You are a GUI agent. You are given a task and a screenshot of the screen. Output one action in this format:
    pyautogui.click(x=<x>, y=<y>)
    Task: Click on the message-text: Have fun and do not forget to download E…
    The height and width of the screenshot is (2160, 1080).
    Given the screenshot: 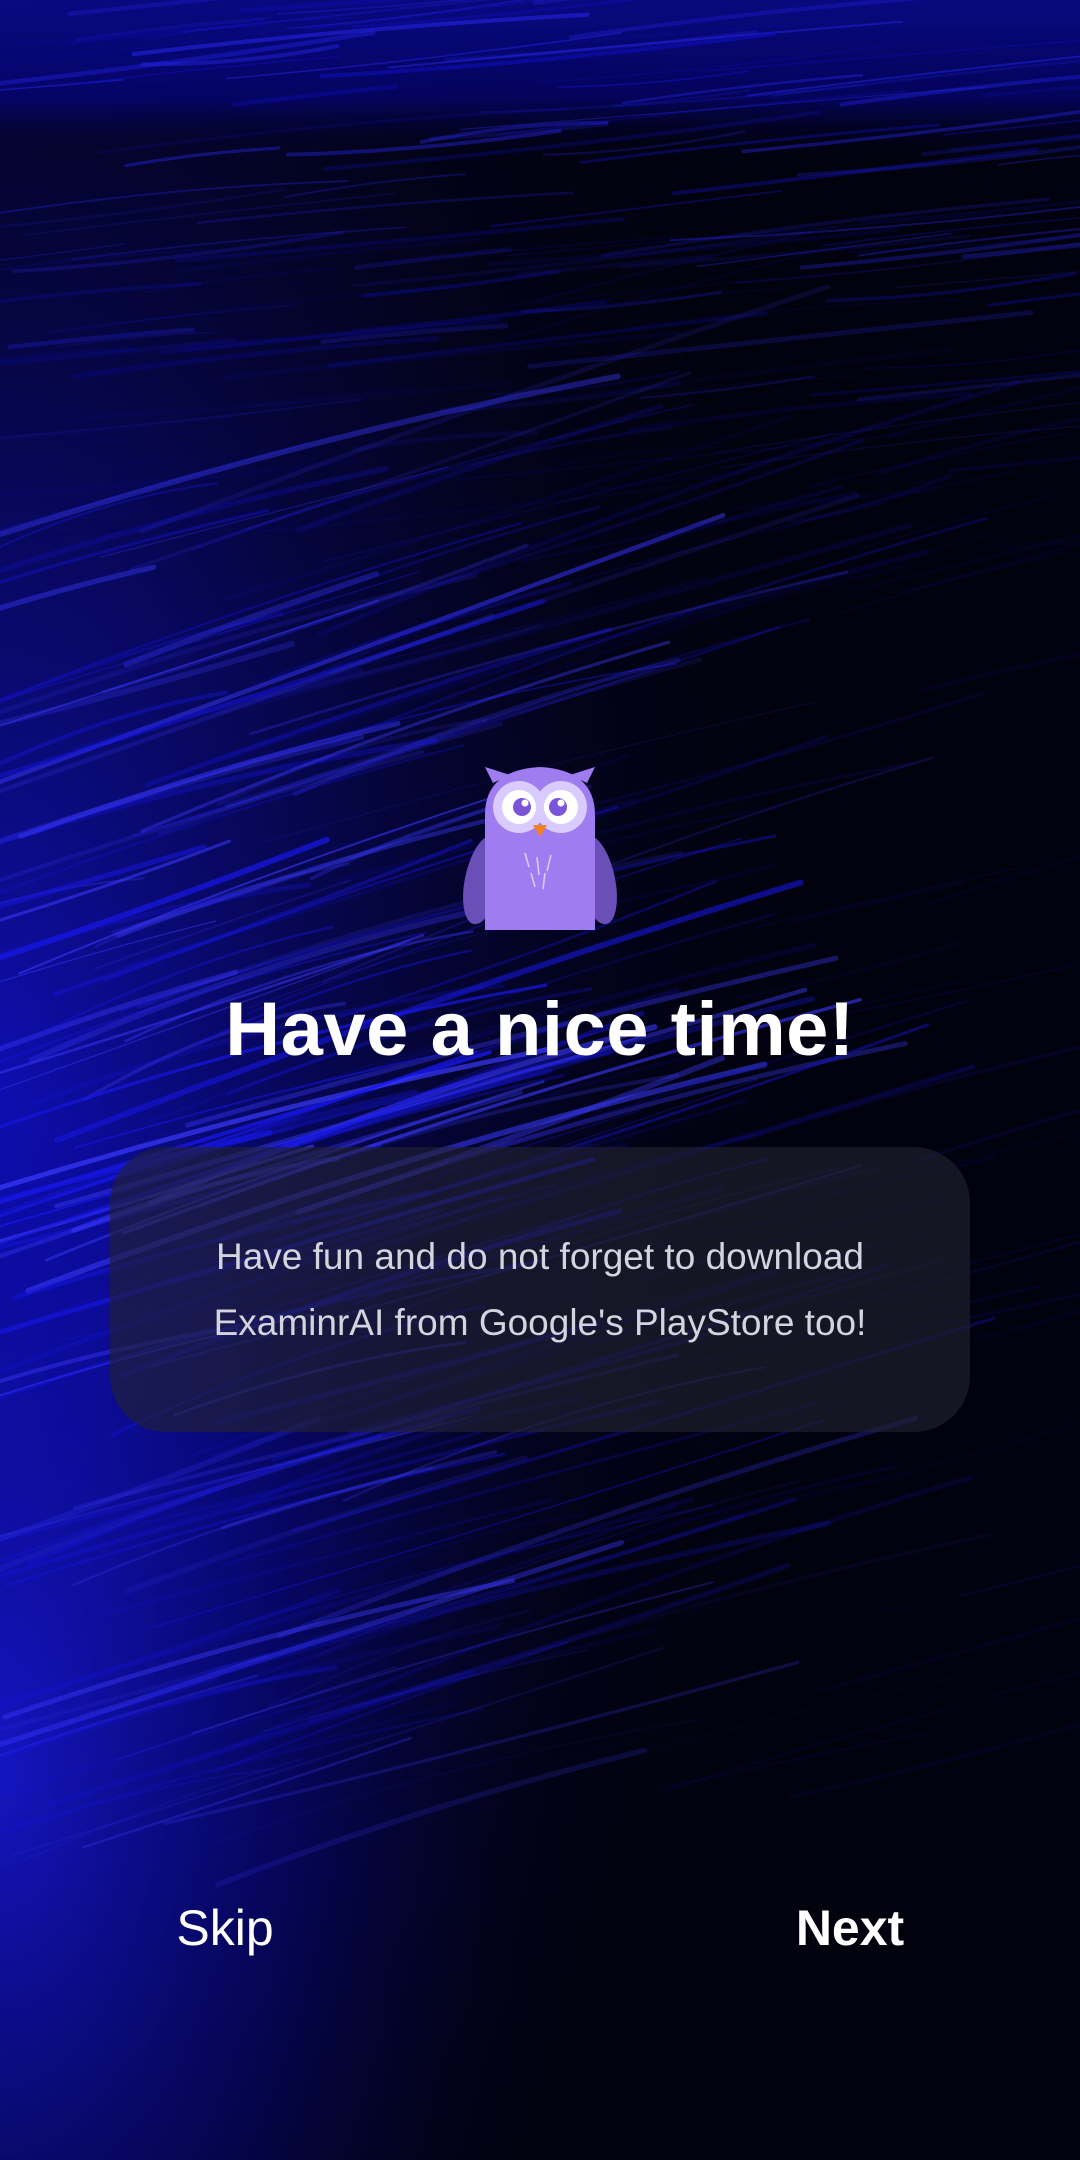 What is the action you would take?
    pyautogui.click(x=540, y=1289)
    